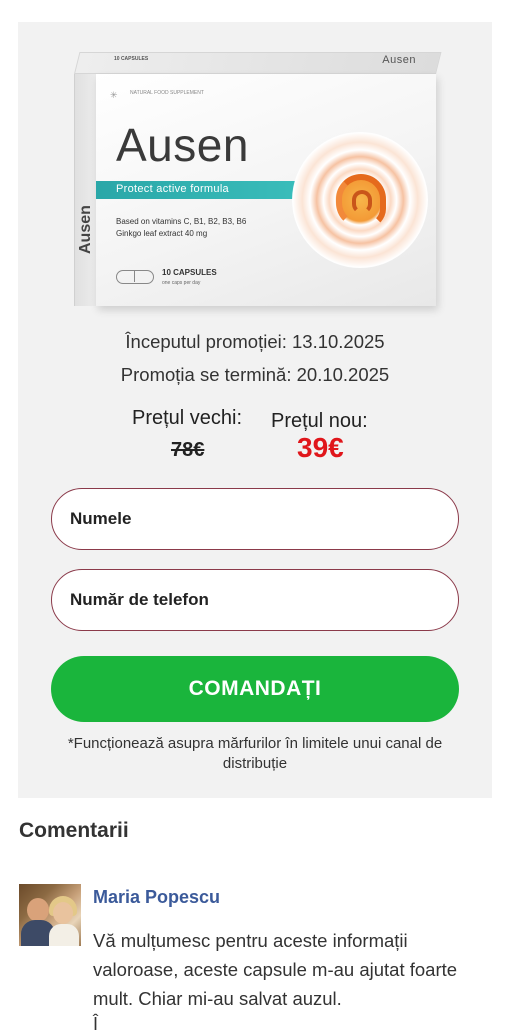 The width and height of the screenshot is (509, 1035). I want to click on capsules-dosage: one caps per day, so click(181, 283).